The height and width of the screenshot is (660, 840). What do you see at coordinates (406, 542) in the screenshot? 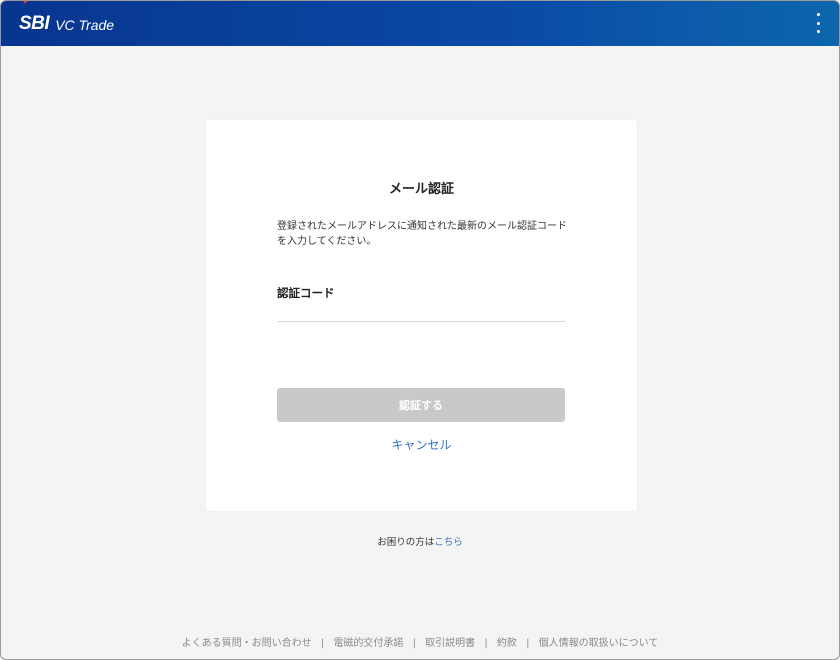
I see `help-prefix: お困りの方は` at bounding box center [406, 542].